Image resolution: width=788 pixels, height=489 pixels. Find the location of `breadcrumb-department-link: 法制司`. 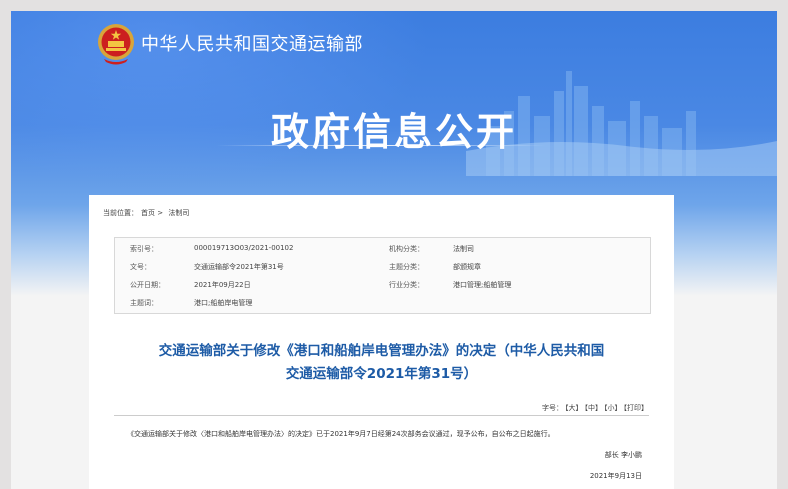

breadcrumb-department-link: 法制司 is located at coordinates (178, 213).